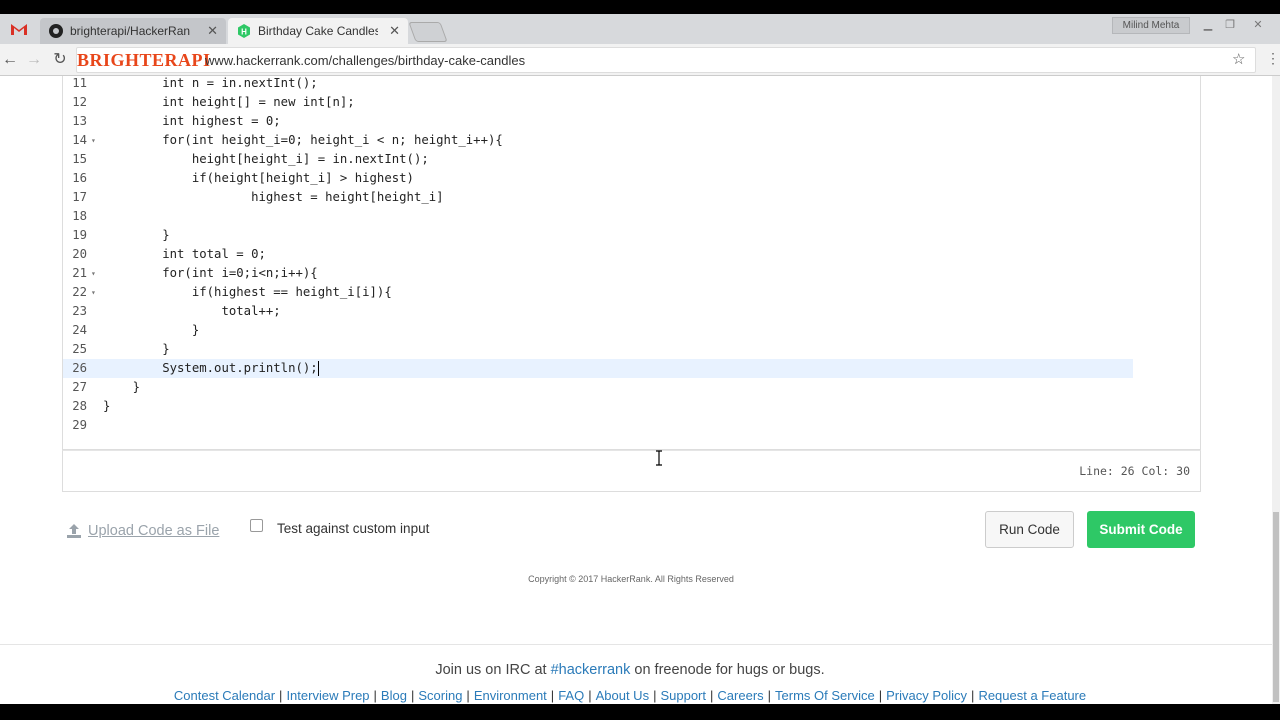  I want to click on line-number: 26, so click(79, 368).